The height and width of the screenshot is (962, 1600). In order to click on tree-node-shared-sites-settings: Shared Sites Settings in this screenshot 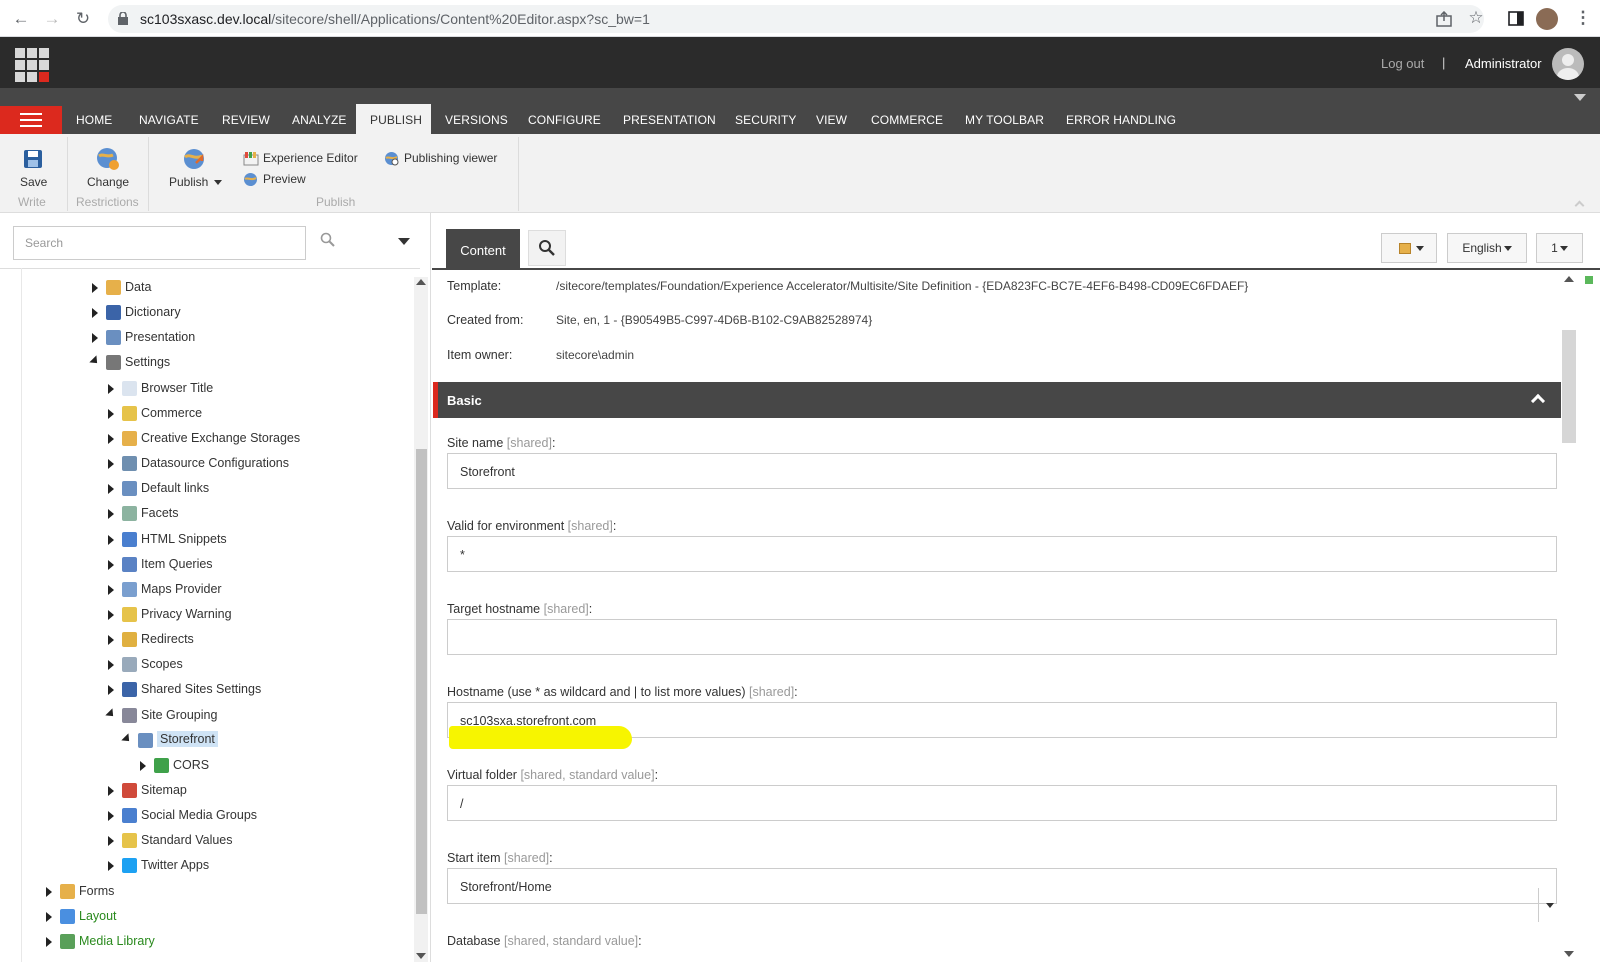, I will do `click(252, 690)`.